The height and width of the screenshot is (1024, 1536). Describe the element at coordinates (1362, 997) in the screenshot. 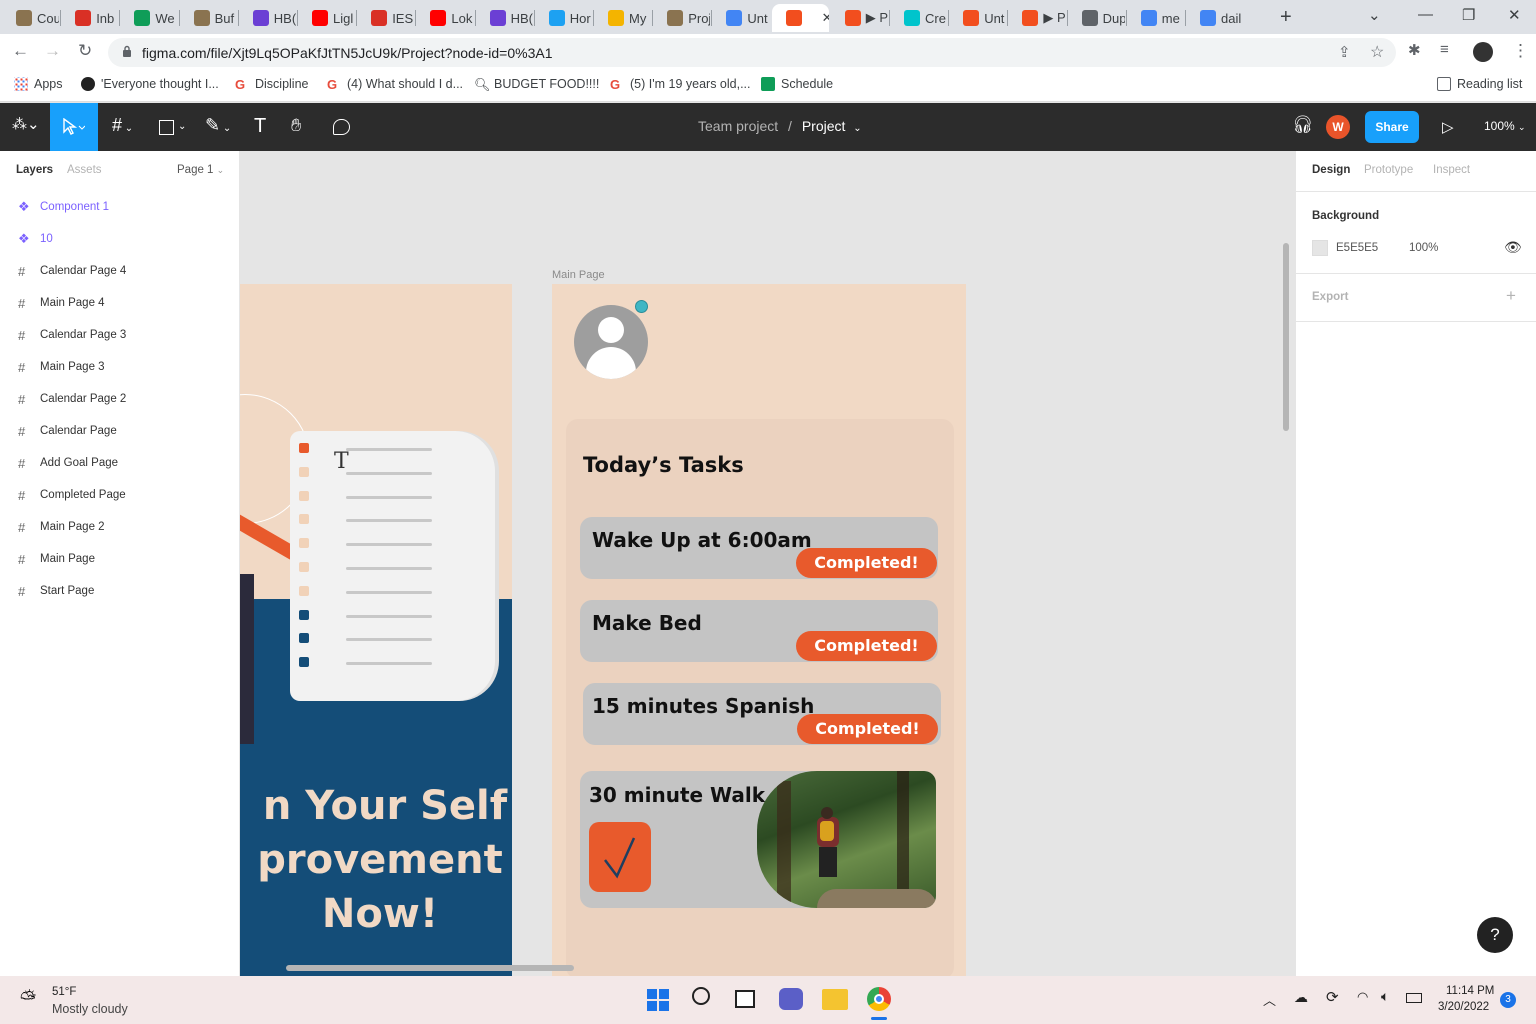

I see `wifi-icon: ◠` at that location.